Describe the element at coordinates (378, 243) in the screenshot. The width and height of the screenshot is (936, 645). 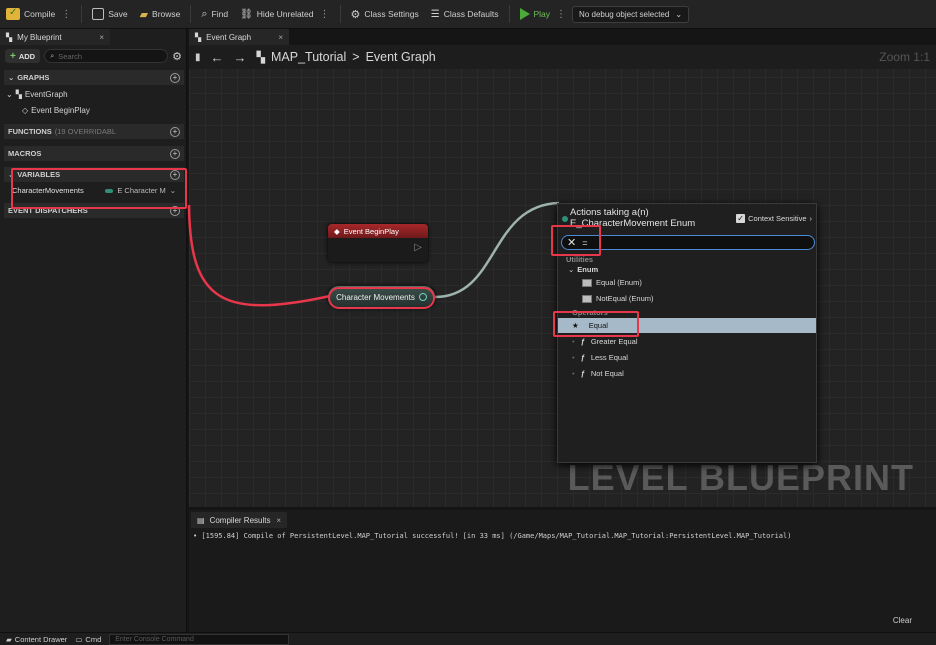
I see `node-event-beginplay: ◆ Event BeginPlay ▷` at that location.